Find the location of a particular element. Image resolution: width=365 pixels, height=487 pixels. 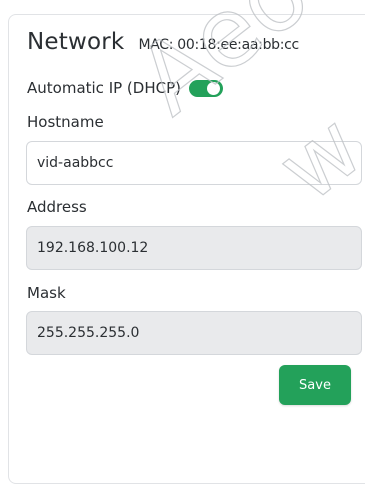

dhcp-label: Automatic IP (DHCP) is located at coordinates (104, 88).